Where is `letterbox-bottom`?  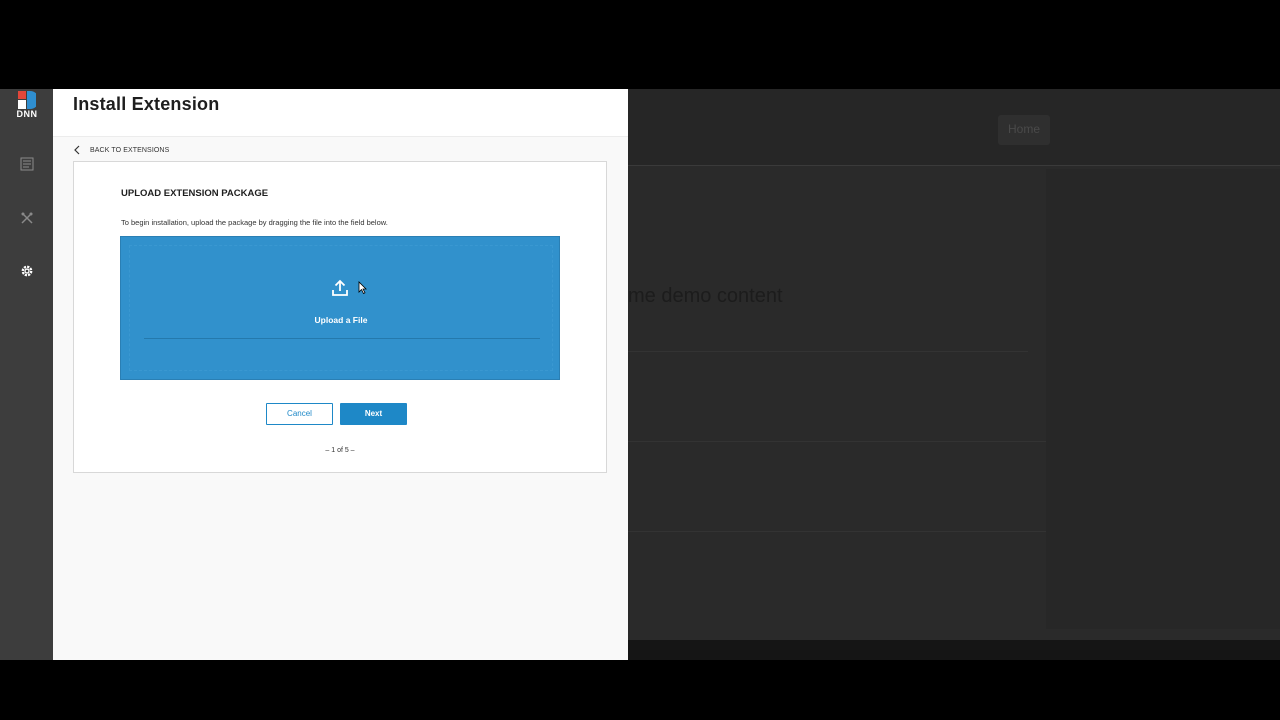
letterbox-bottom is located at coordinates (640, 690).